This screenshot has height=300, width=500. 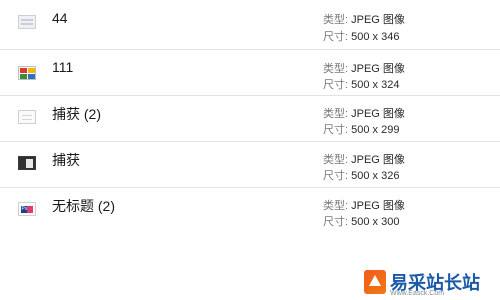 I want to click on file-dimensions-value: 500 x 346, so click(x=375, y=37).